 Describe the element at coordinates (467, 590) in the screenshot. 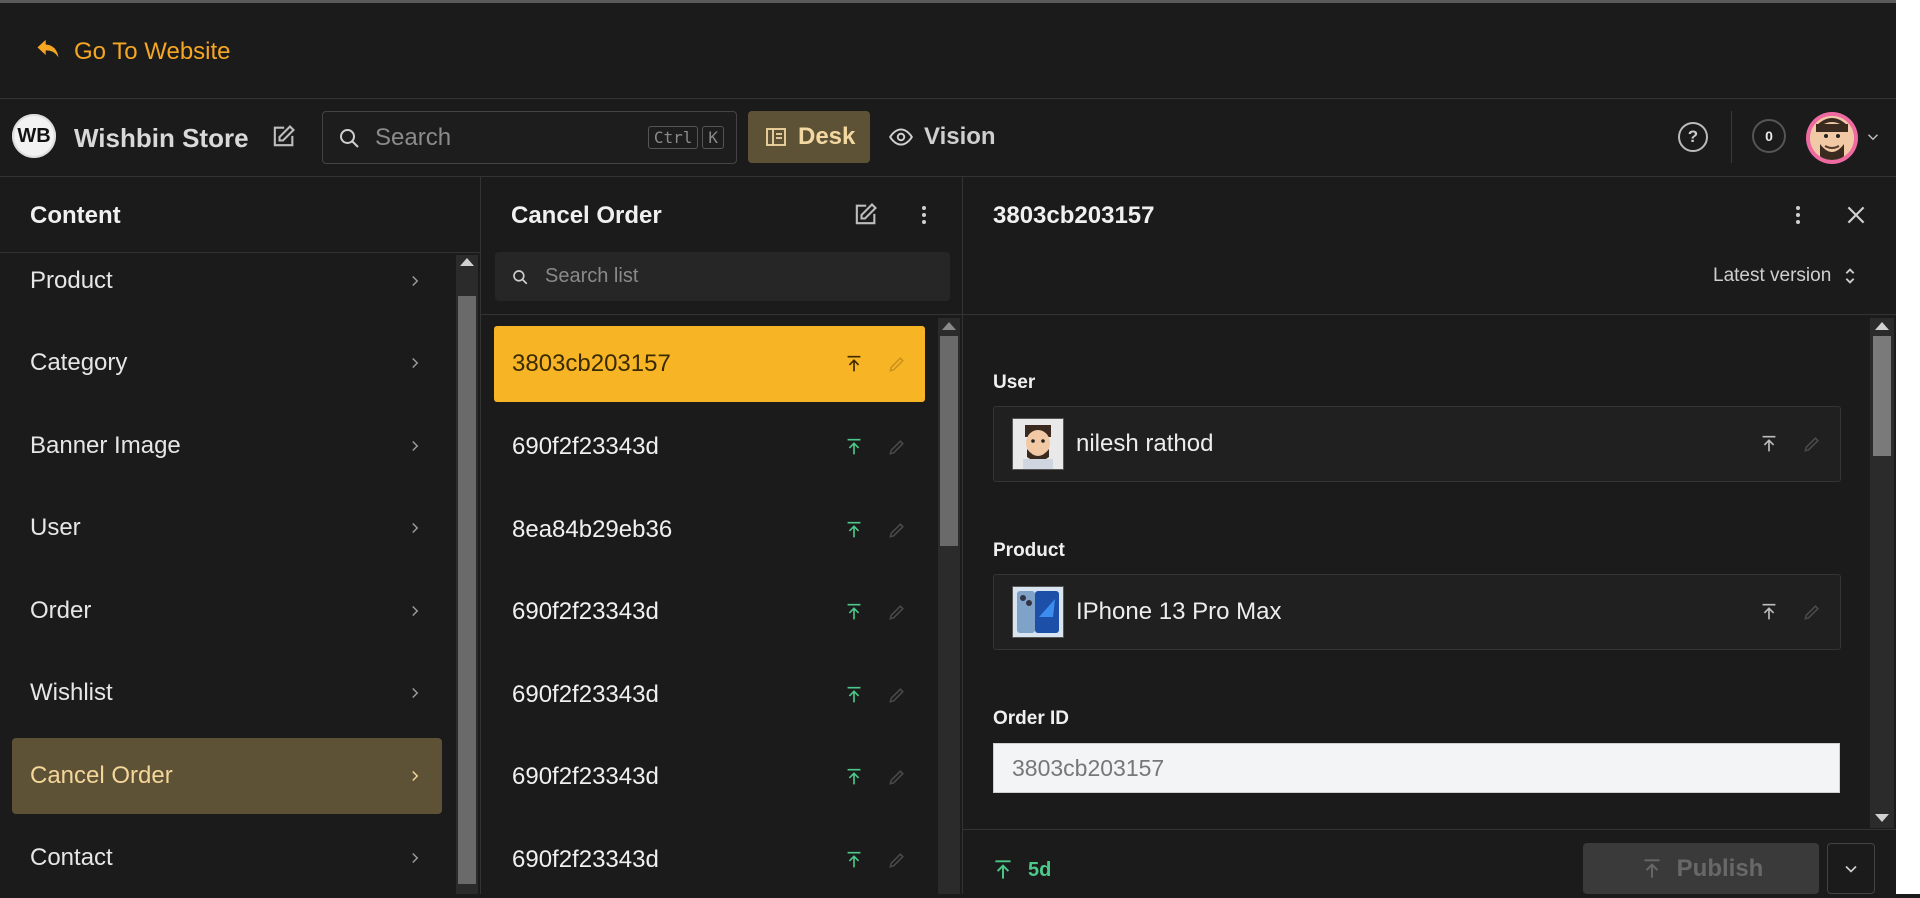

I see `content-scrollbar-thumb` at that location.